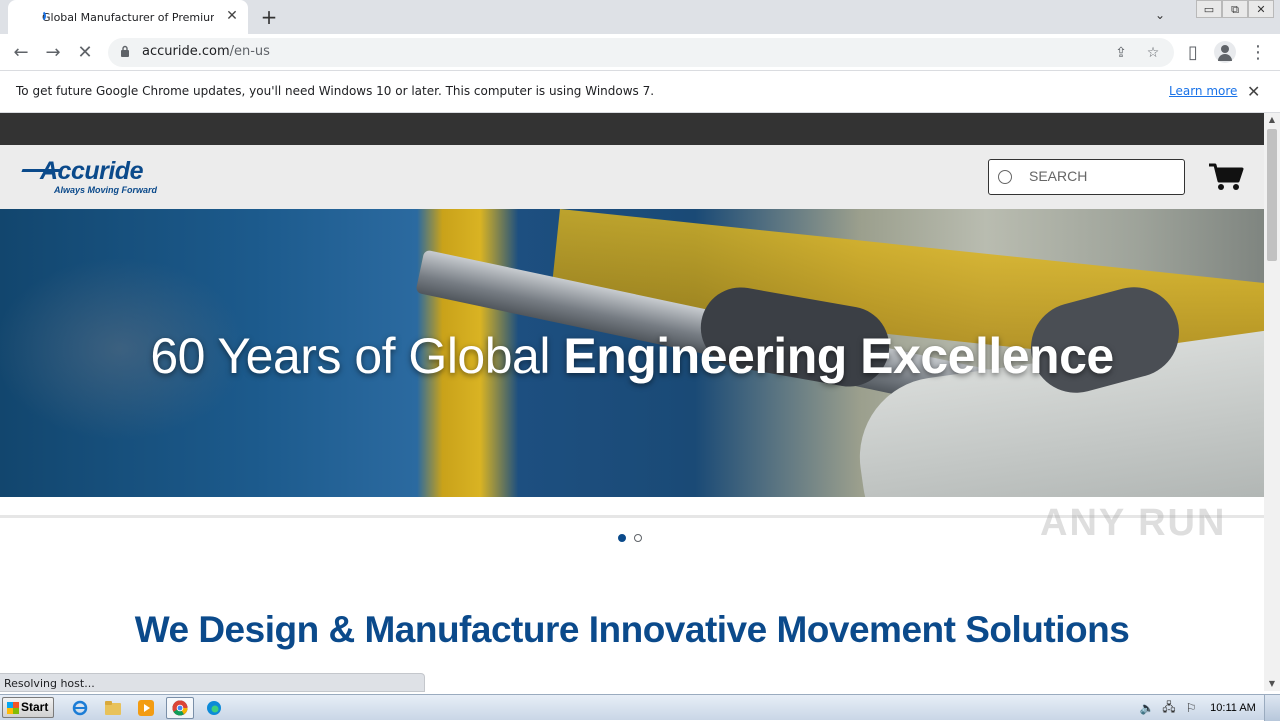 This screenshot has width=1280, height=721. Describe the element at coordinates (1193, 53) in the screenshot. I see `side-panel-icon: ▯` at that location.